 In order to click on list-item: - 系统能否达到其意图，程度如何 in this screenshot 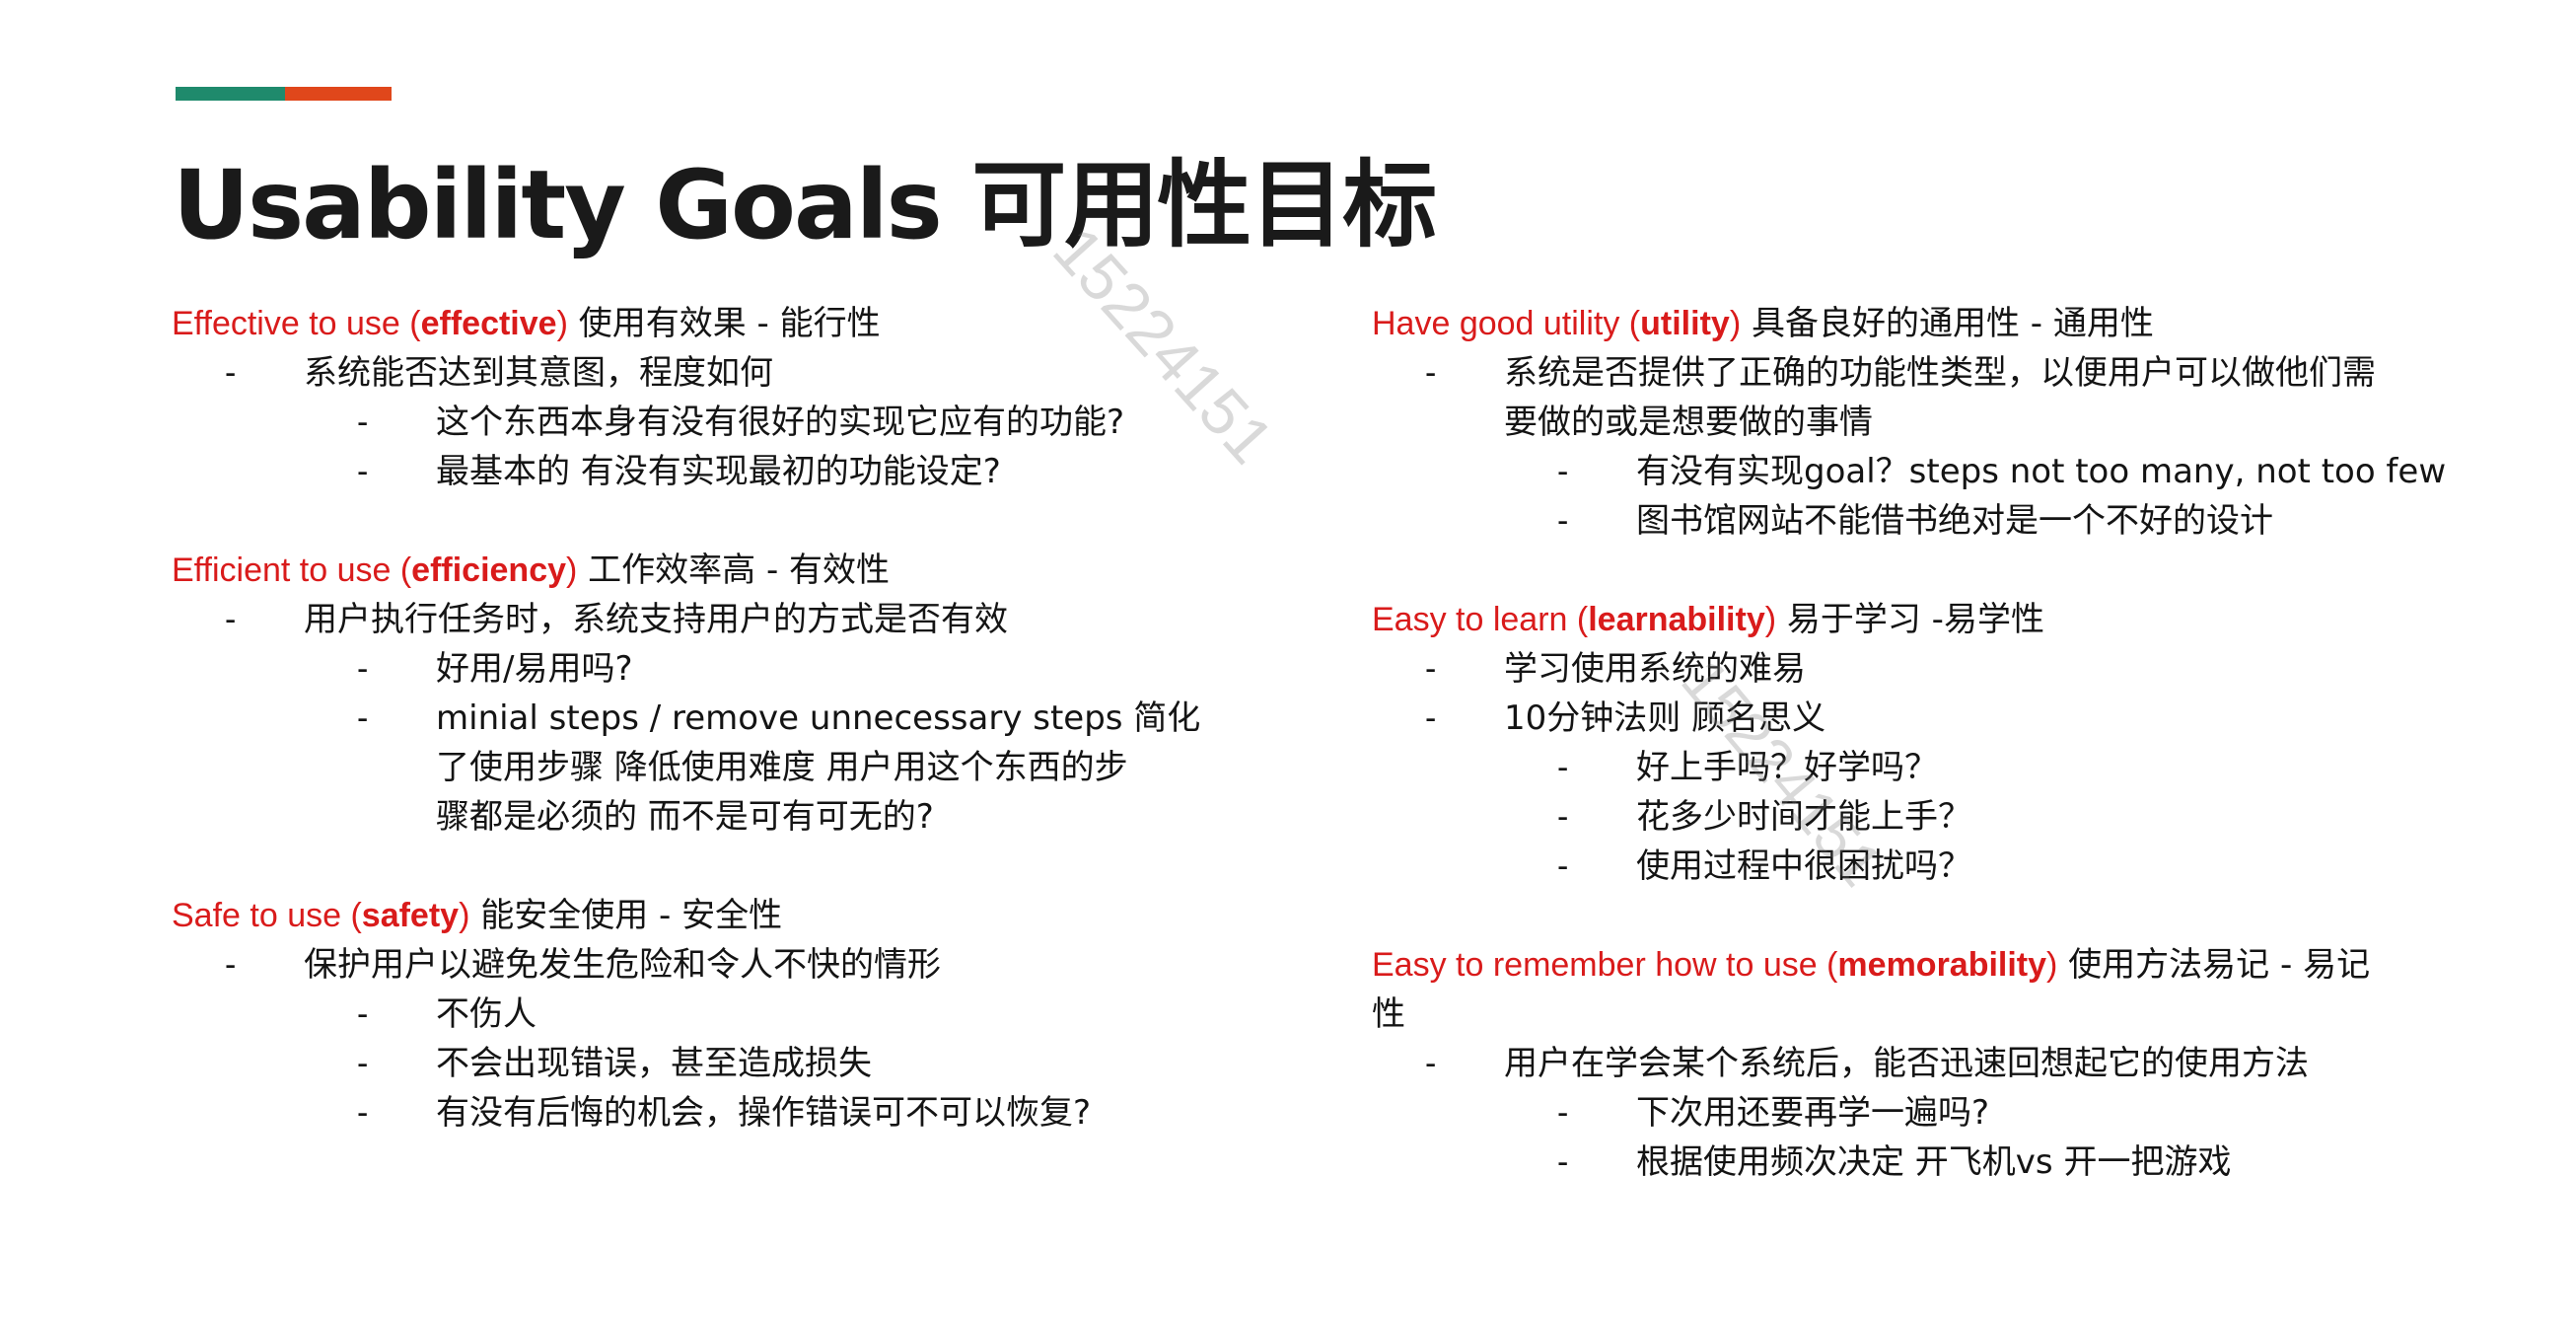, I will do `click(499, 373)`.